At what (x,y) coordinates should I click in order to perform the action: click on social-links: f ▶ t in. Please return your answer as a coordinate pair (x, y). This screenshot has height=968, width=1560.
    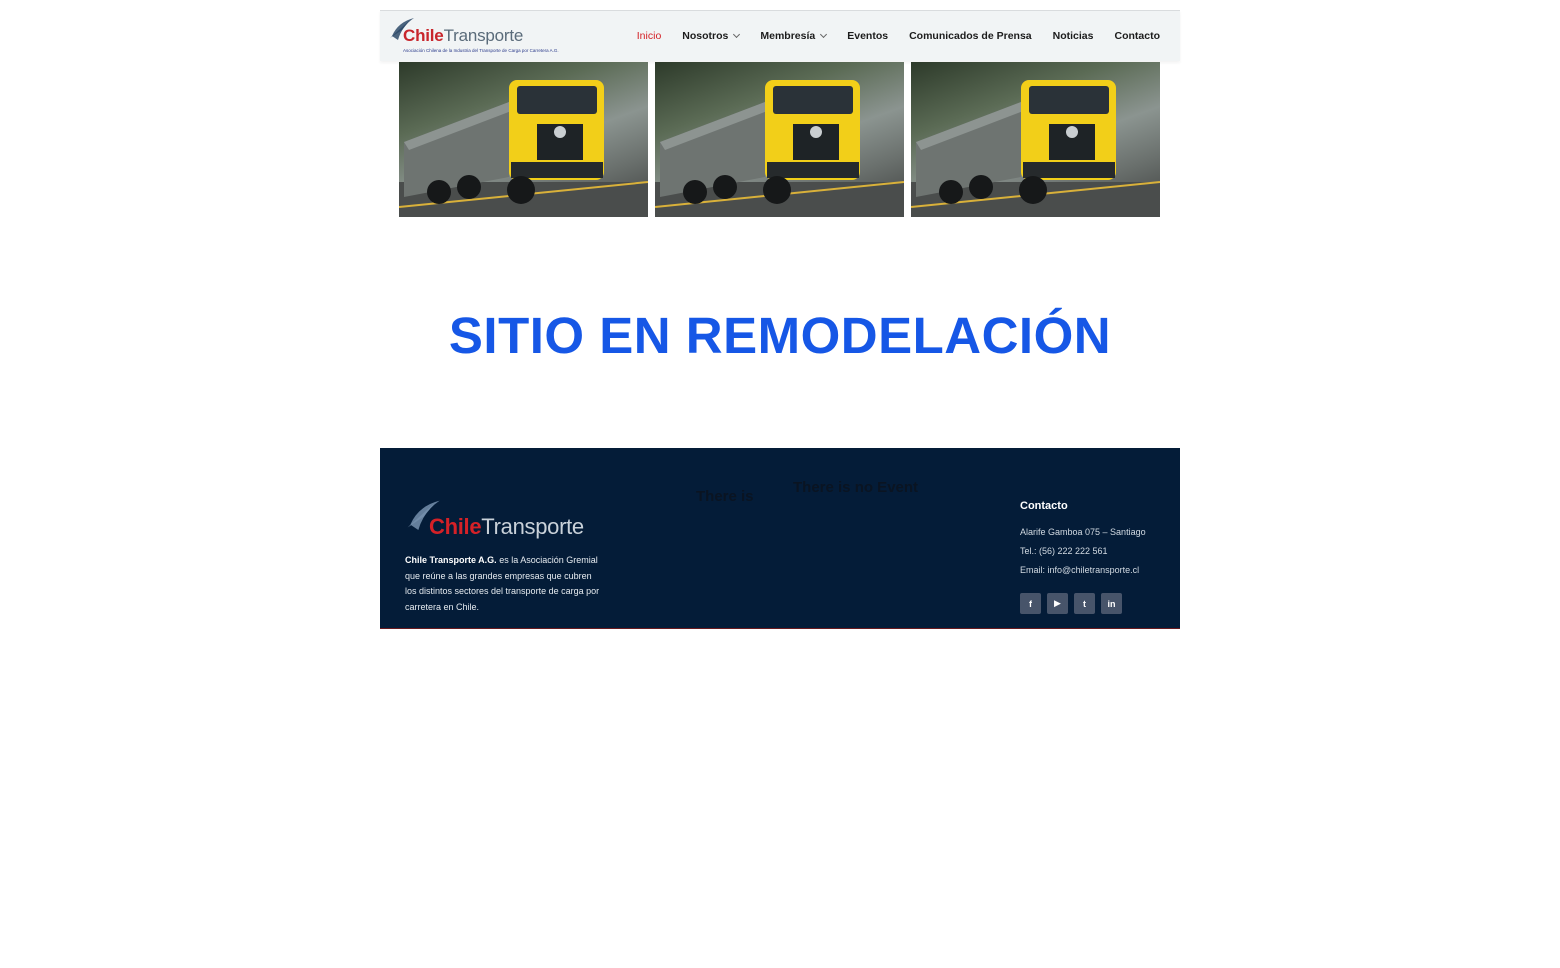
    Looking at the image, I should click on (1071, 603).